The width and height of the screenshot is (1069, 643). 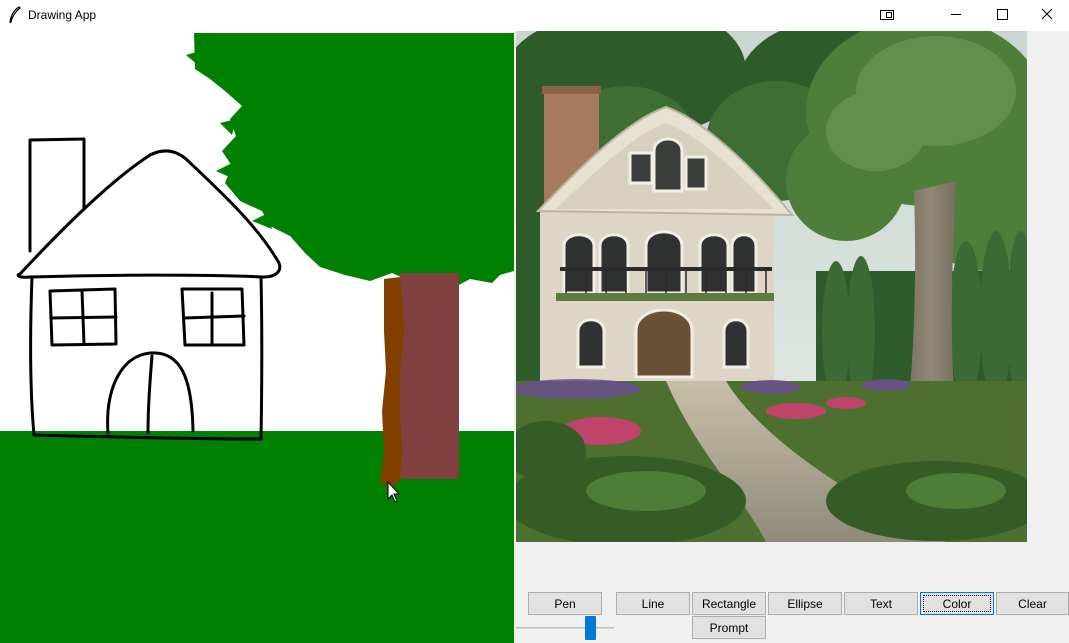 I want to click on window-snap-icon, so click(x=887, y=15).